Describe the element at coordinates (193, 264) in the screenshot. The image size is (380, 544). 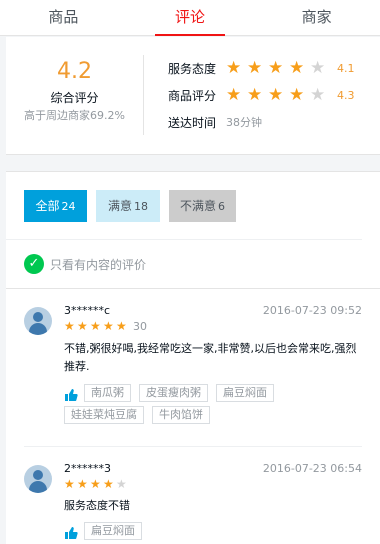
I see `only-content-toggle: ✓ 只看有内容的评价` at that location.